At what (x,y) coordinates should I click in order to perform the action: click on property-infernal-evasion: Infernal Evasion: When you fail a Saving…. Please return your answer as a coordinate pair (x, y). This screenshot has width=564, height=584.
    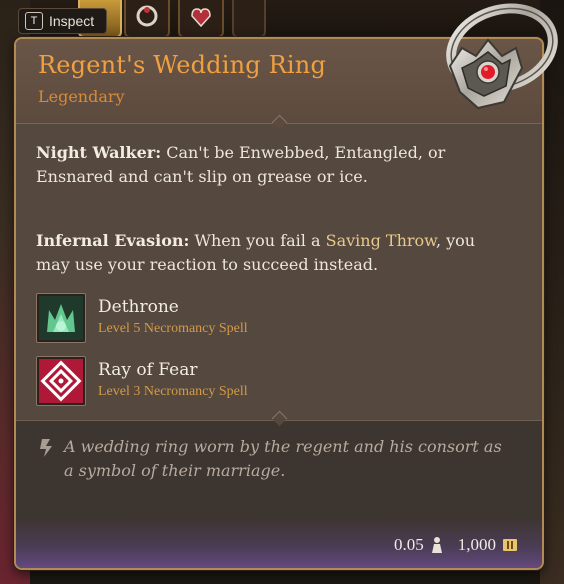
    Looking at the image, I should click on (256, 253).